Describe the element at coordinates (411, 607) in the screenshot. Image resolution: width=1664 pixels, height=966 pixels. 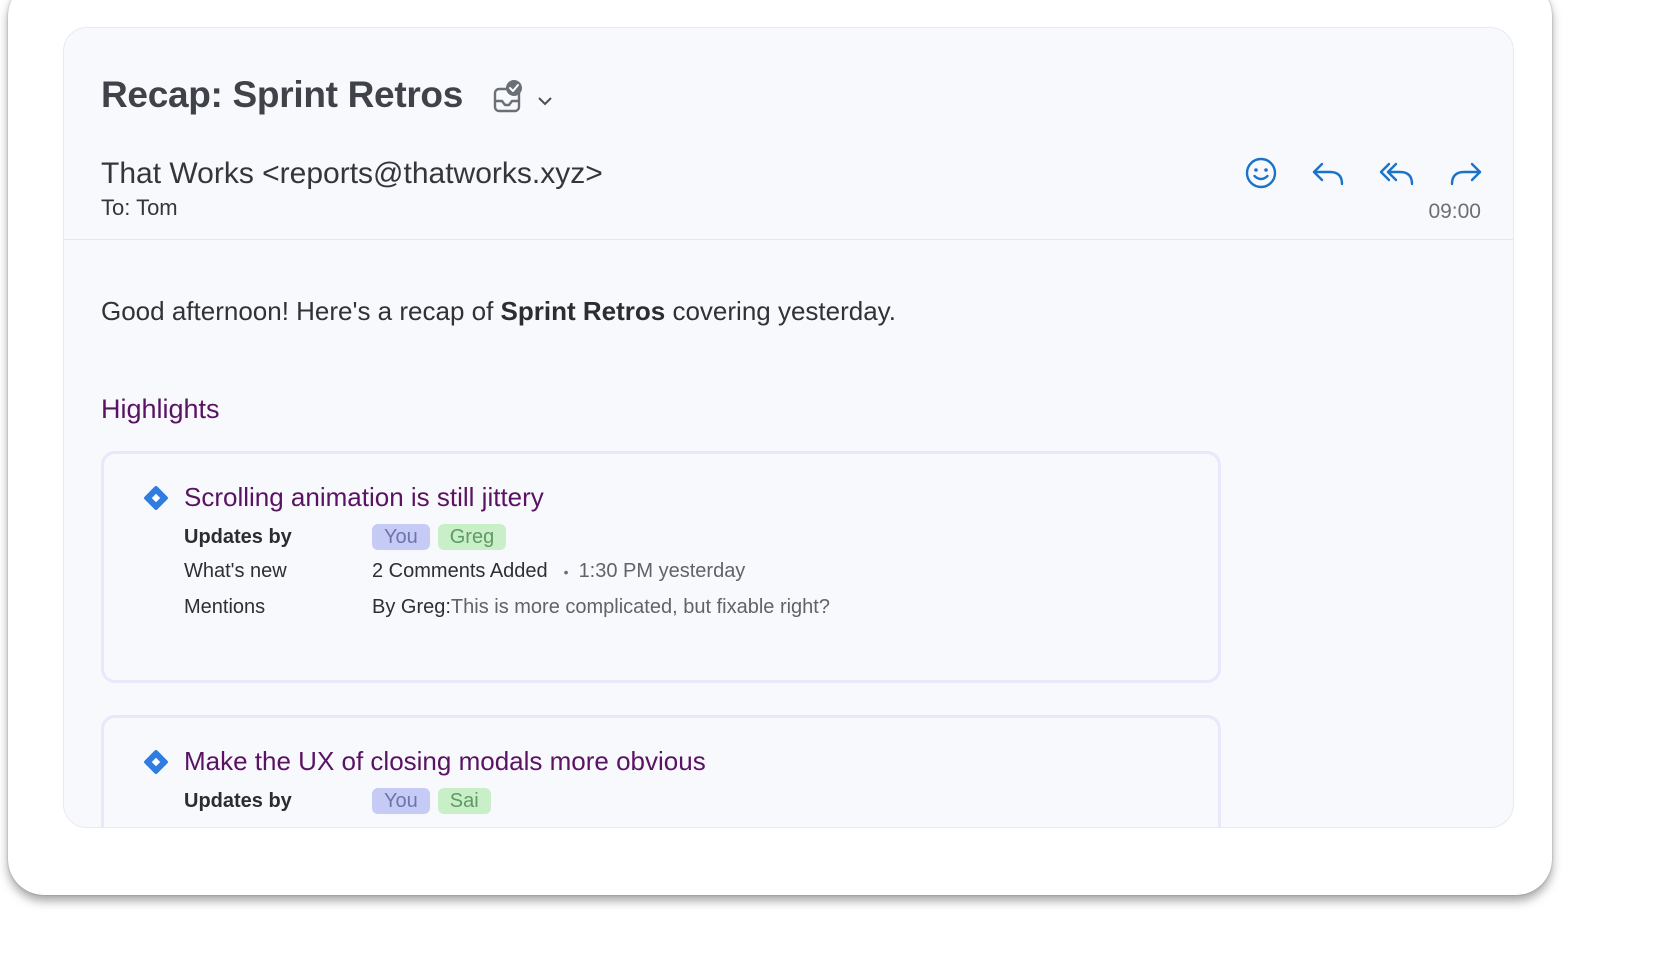
I see `mentions-author: By Greg:` at that location.